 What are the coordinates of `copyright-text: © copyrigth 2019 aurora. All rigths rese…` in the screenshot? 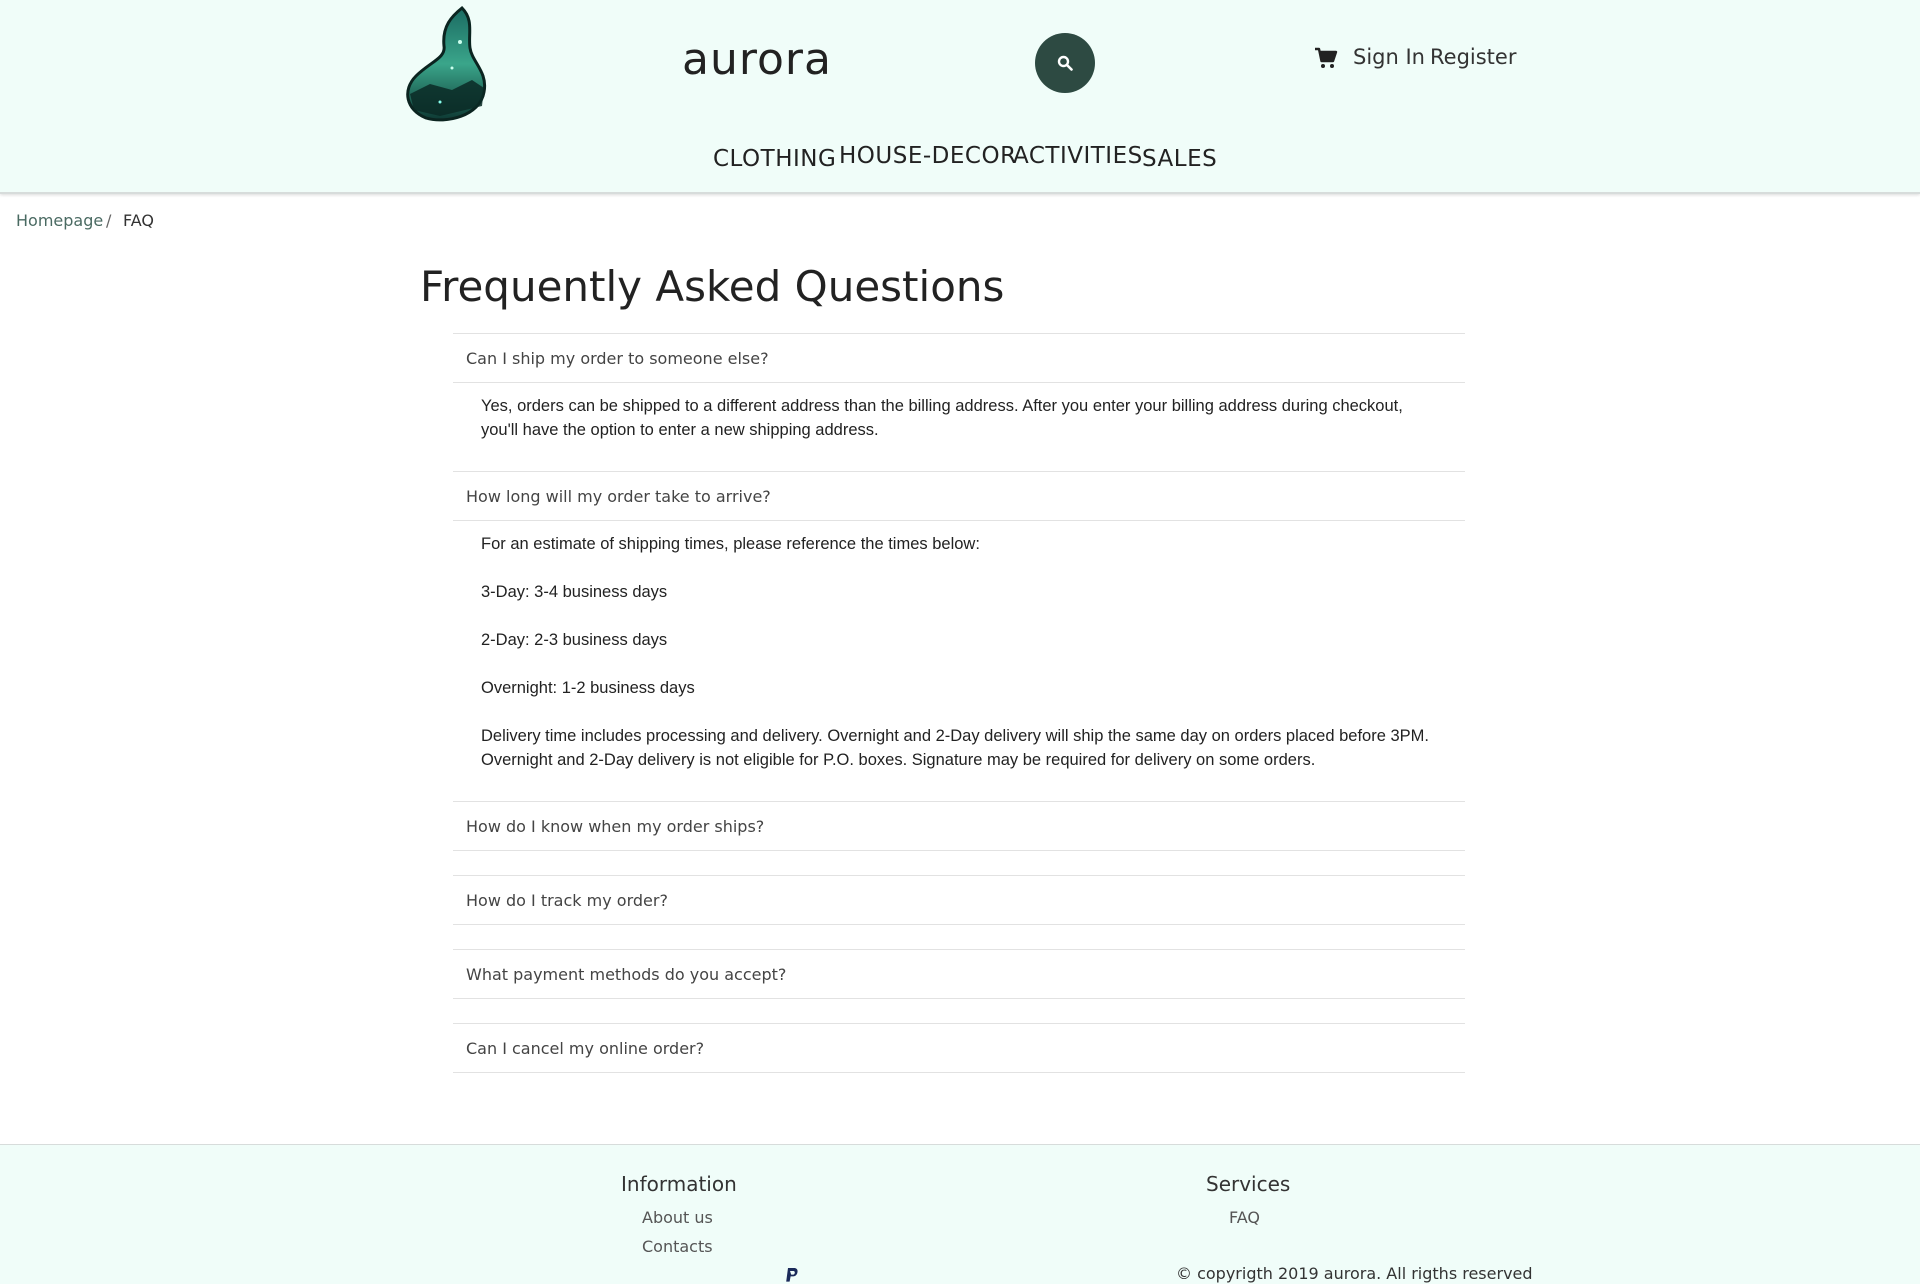 It's located at (1354, 1273).